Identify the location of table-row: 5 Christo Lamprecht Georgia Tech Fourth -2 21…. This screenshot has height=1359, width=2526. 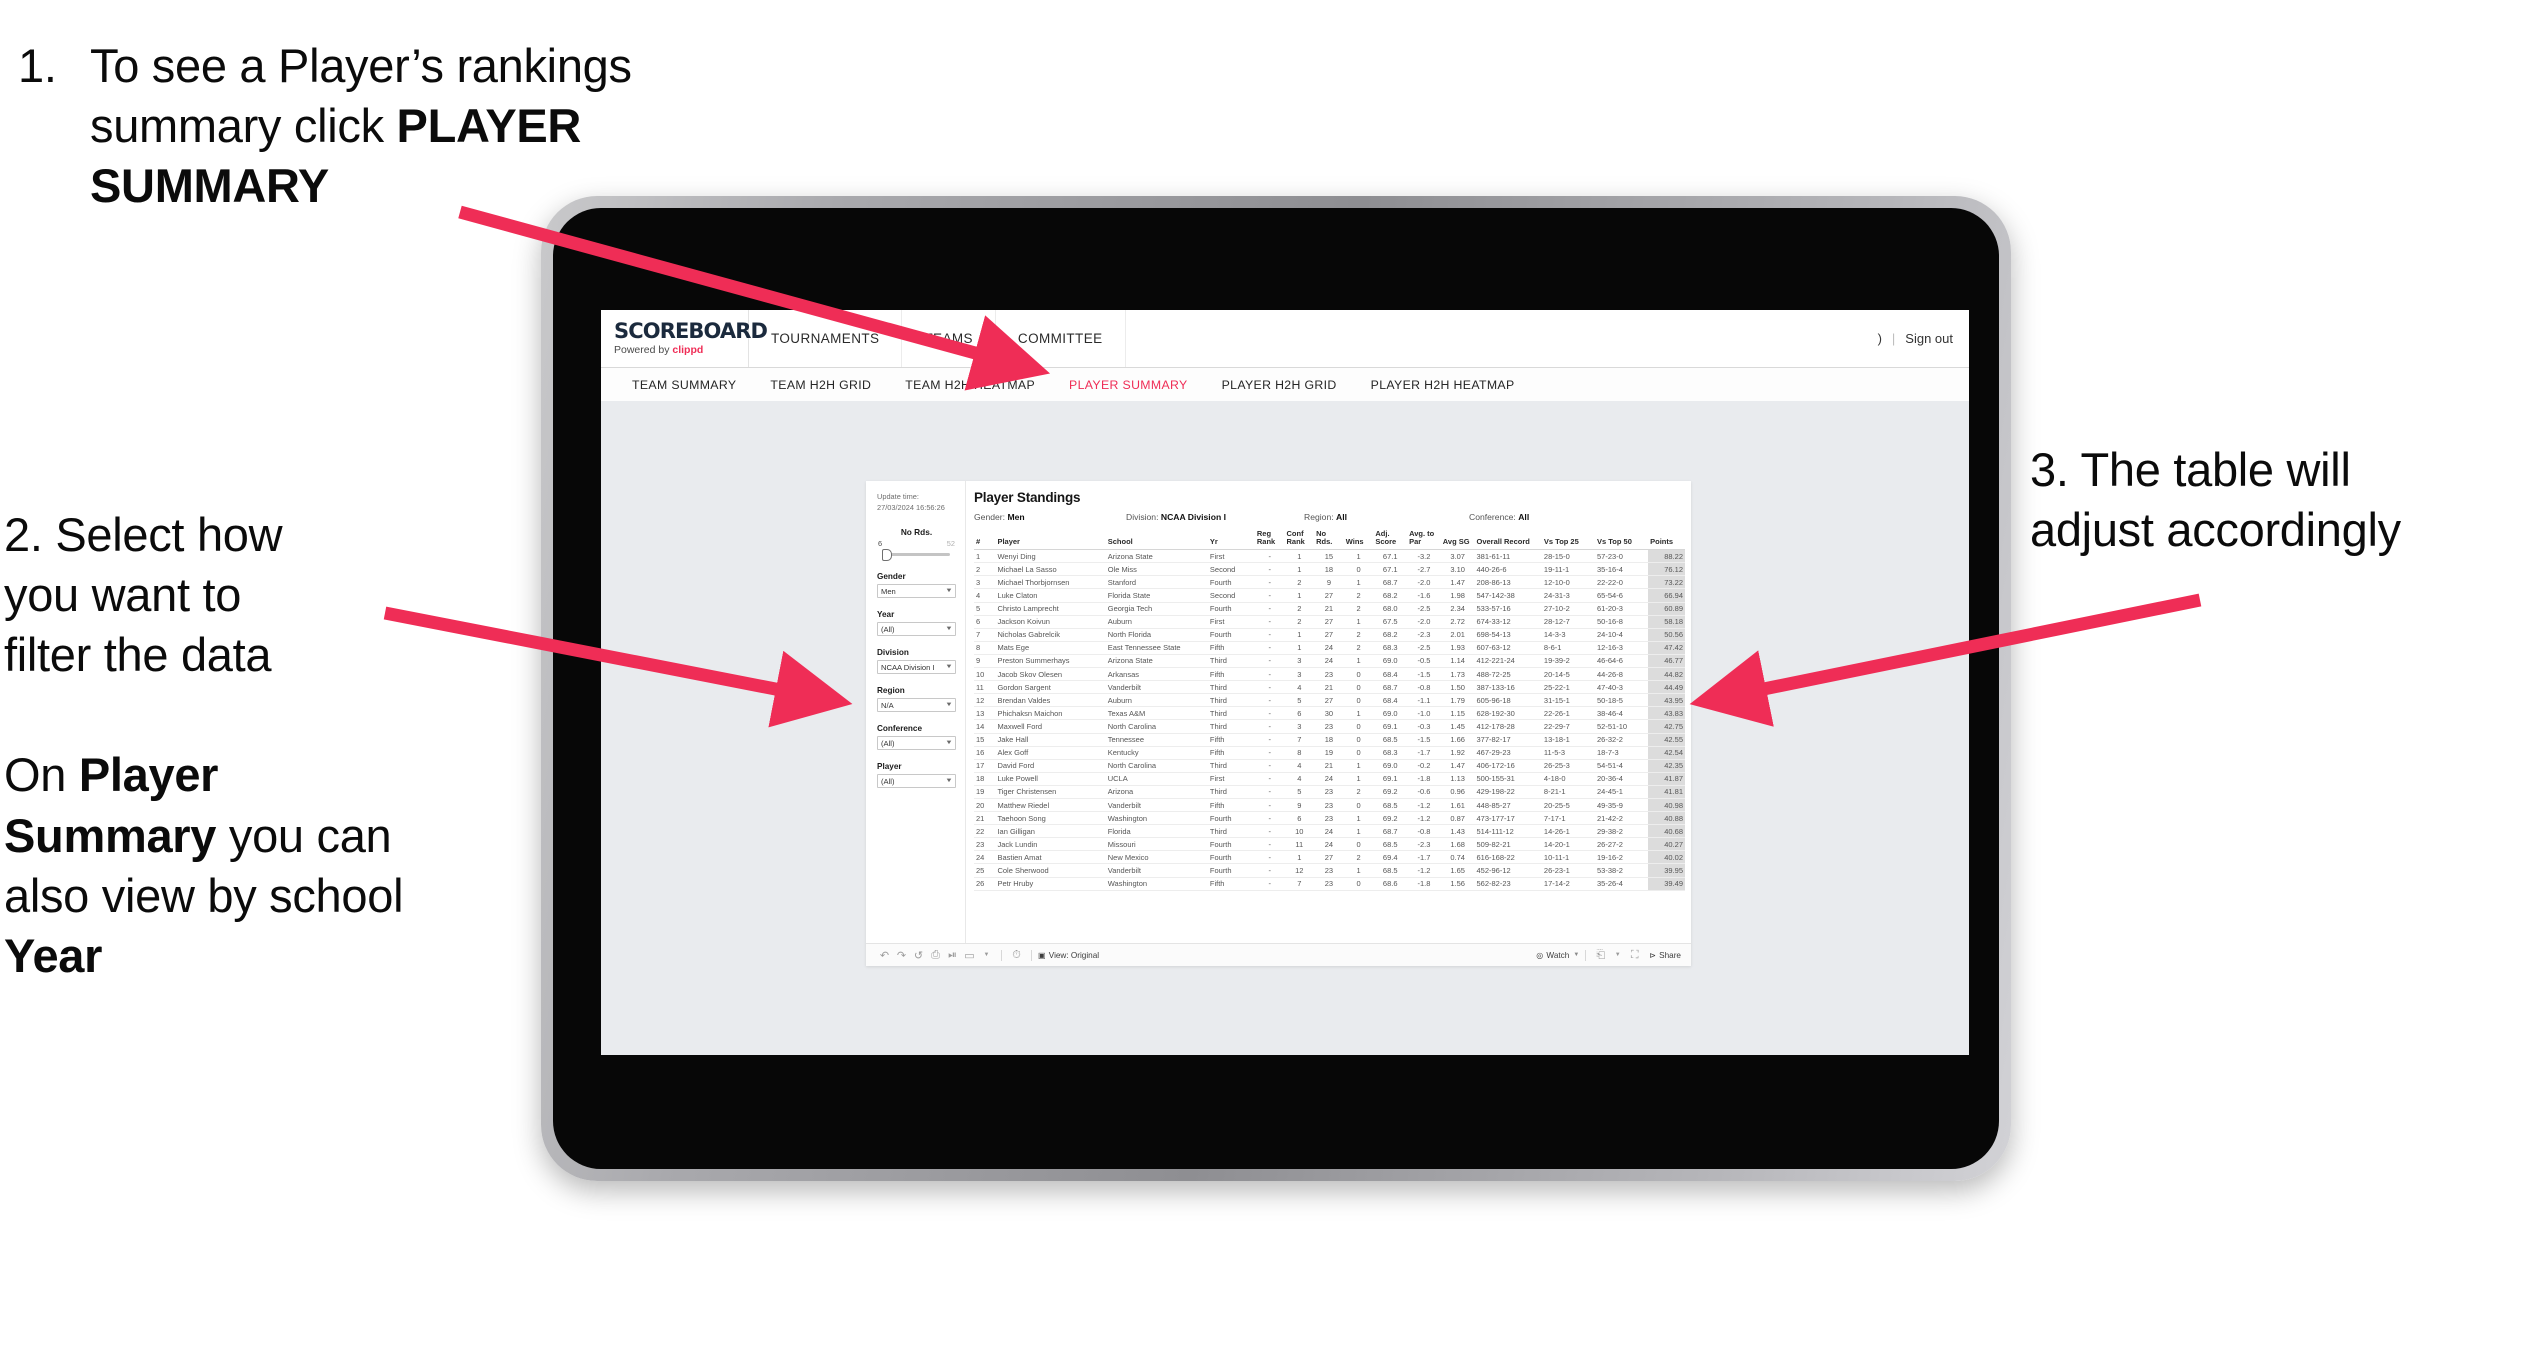
(1329, 609).